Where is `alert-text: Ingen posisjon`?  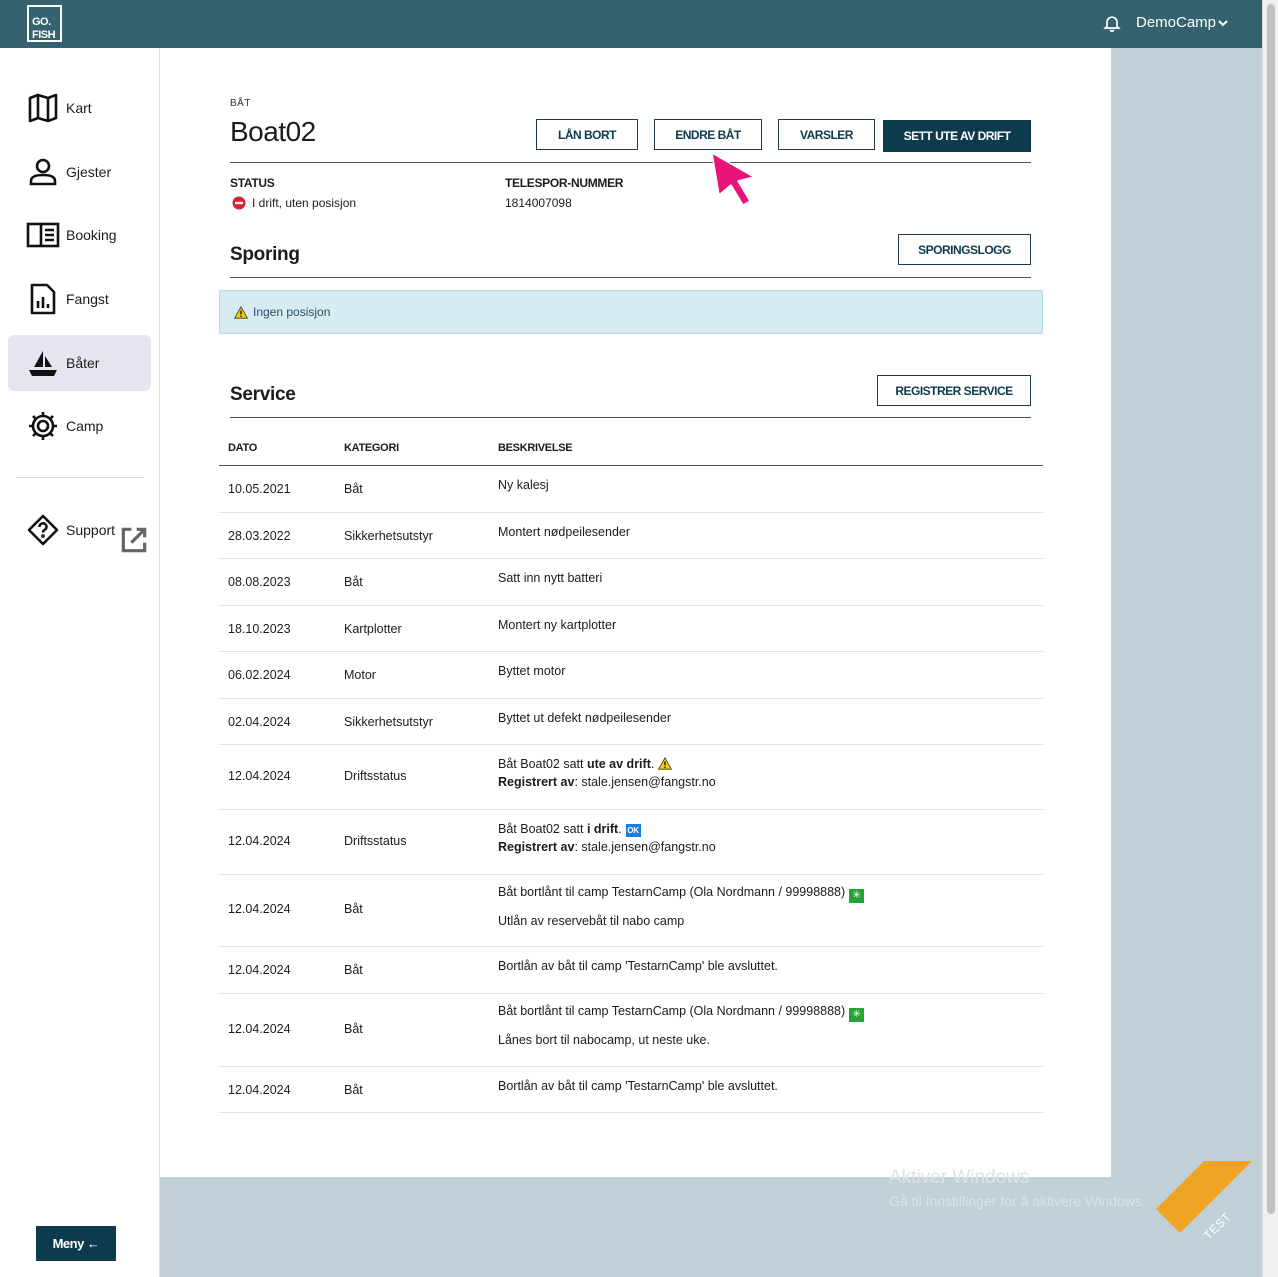 alert-text: Ingen posisjon is located at coordinates (292, 312).